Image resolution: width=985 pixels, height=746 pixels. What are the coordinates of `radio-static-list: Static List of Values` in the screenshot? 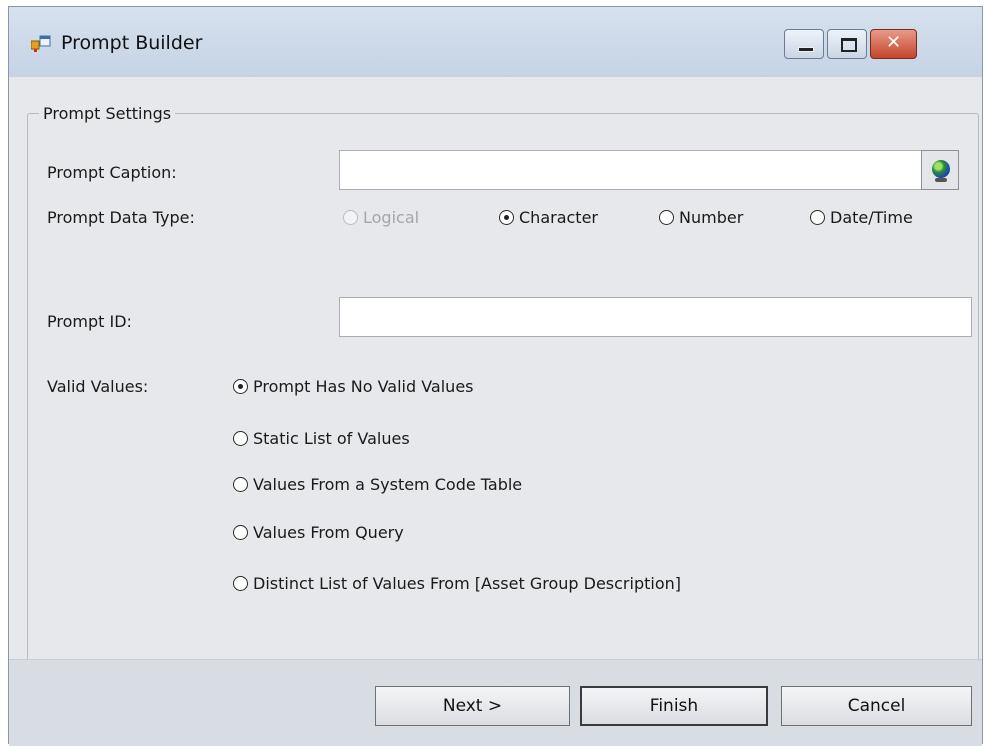 It's located at (321, 438).